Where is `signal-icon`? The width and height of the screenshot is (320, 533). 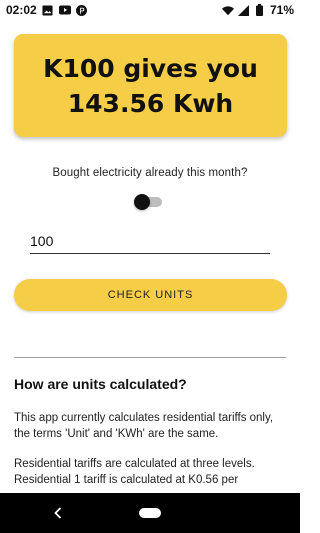
signal-icon is located at coordinates (244, 10).